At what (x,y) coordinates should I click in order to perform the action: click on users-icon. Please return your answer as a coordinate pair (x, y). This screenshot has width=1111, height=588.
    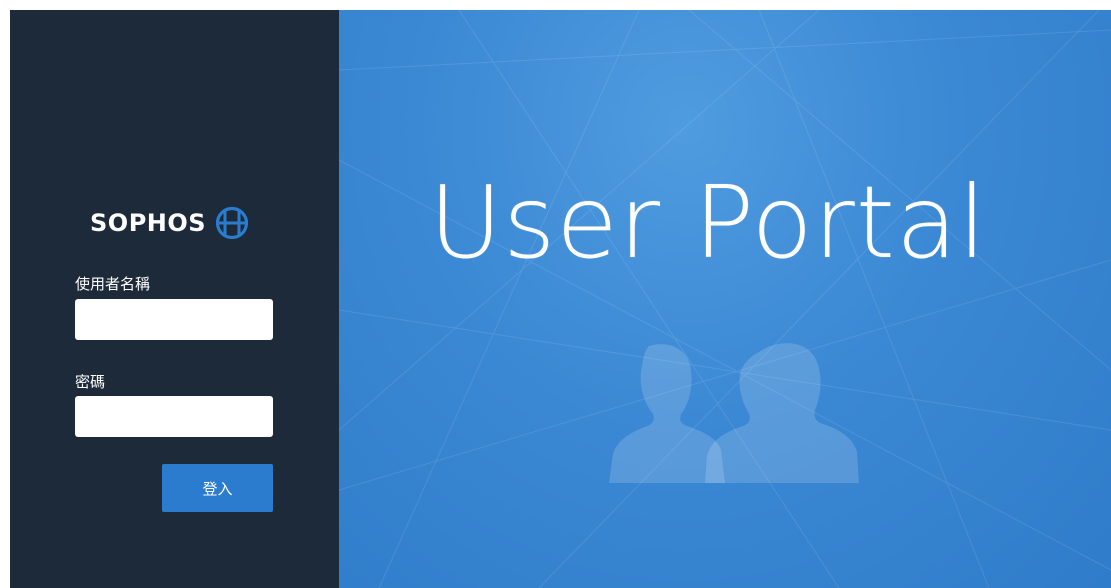
    Looking at the image, I should click on (734, 413).